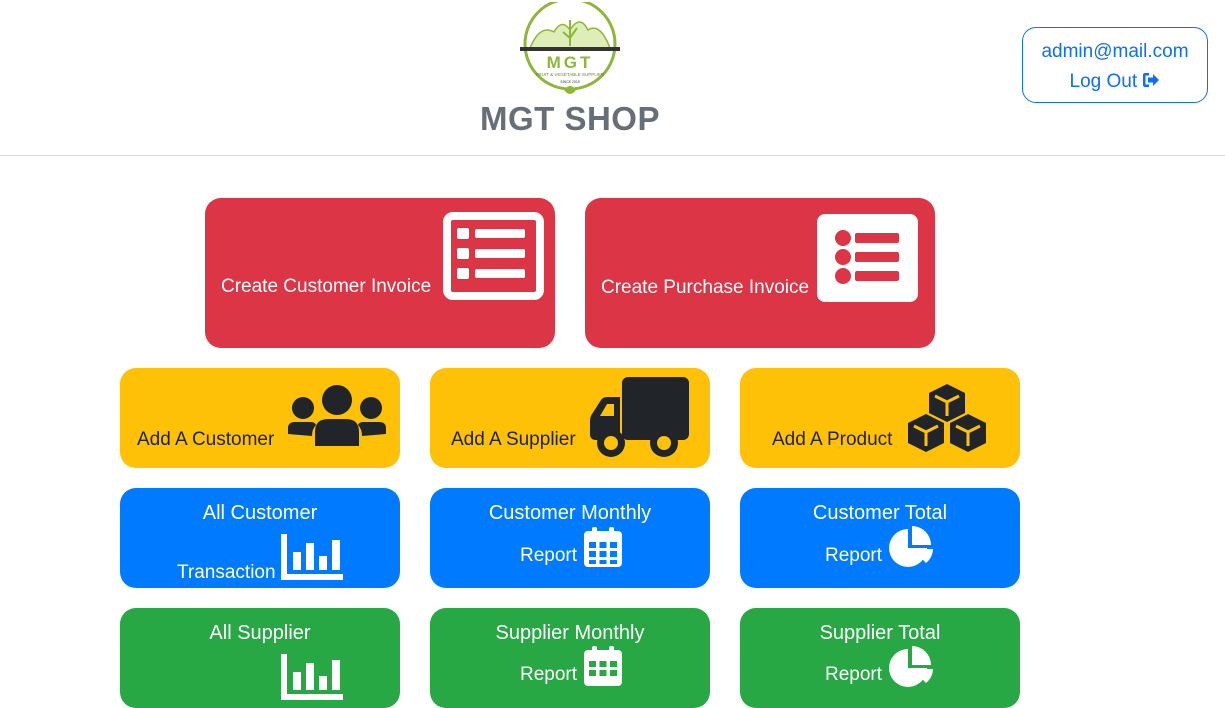 This screenshot has width=1225, height=708. I want to click on add-product-label: Add A Product, so click(832, 439).